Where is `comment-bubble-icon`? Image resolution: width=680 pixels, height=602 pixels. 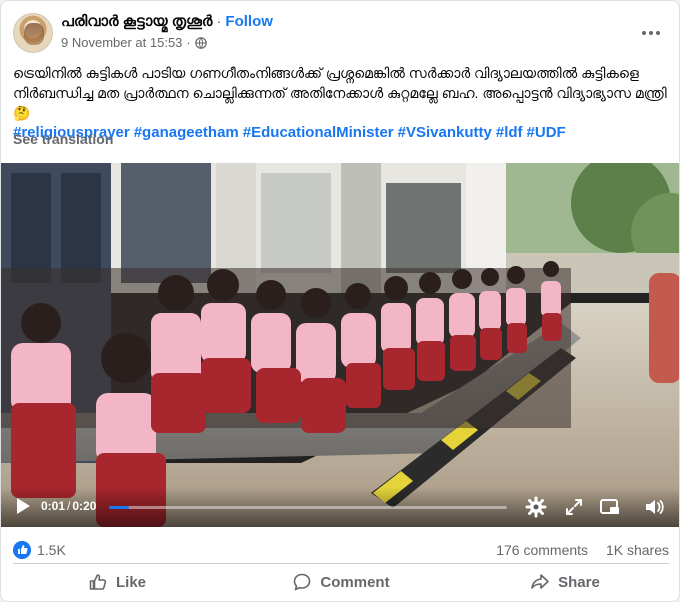
comment-bubble-icon is located at coordinates (302, 582).